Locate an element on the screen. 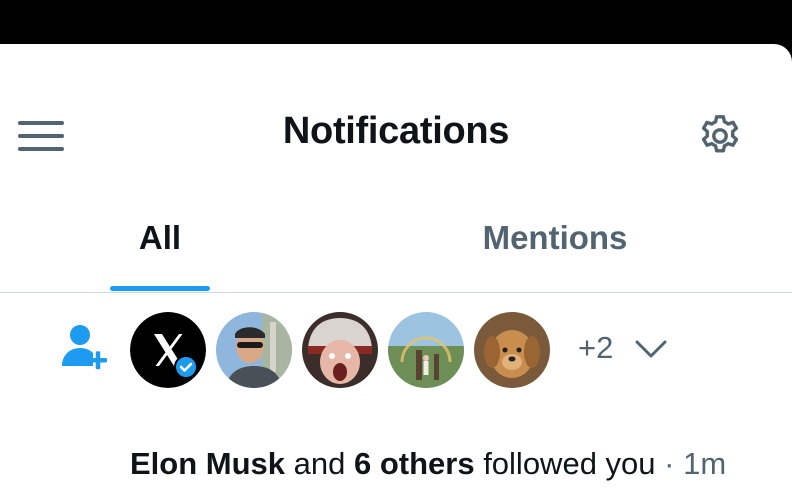 The image size is (792, 496). tab-all: All is located at coordinates (160, 248).